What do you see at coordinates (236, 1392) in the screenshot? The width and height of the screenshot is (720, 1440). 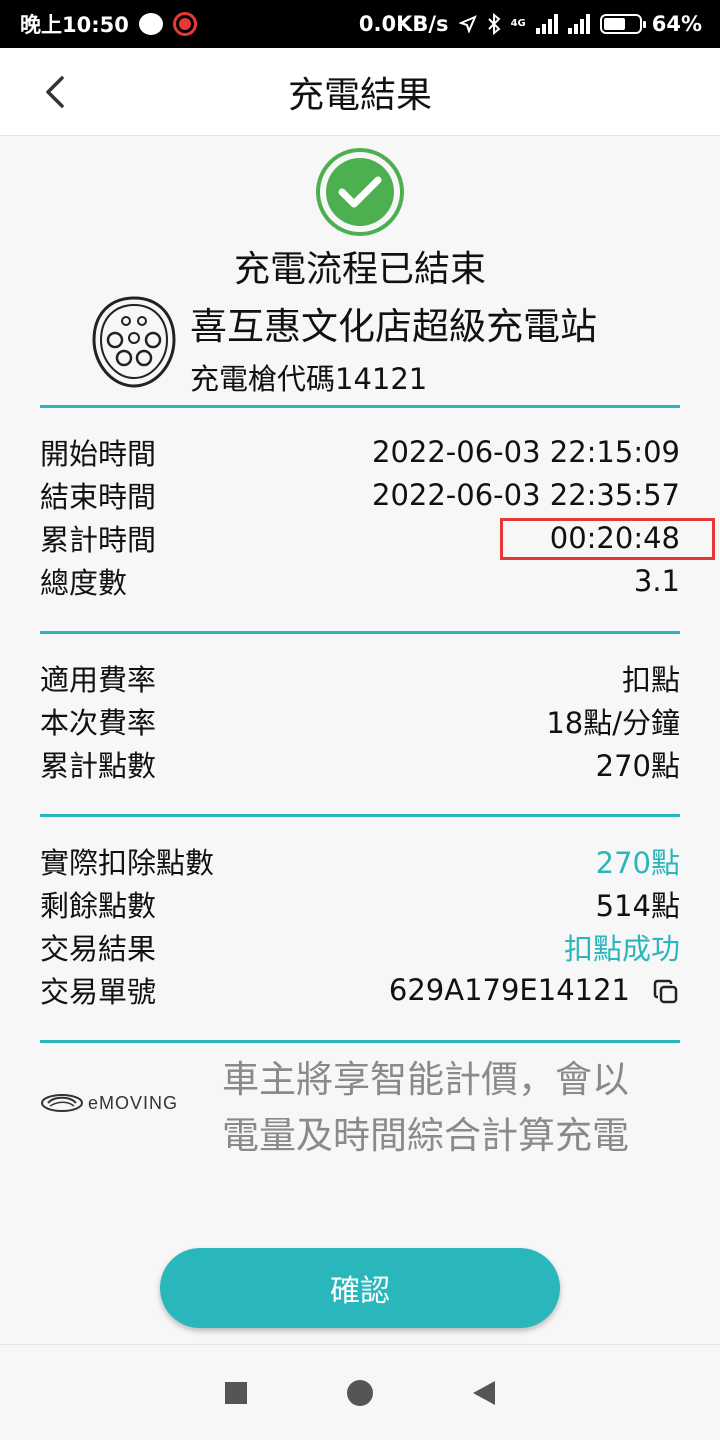 I see `recent-apps-icon` at bounding box center [236, 1392].